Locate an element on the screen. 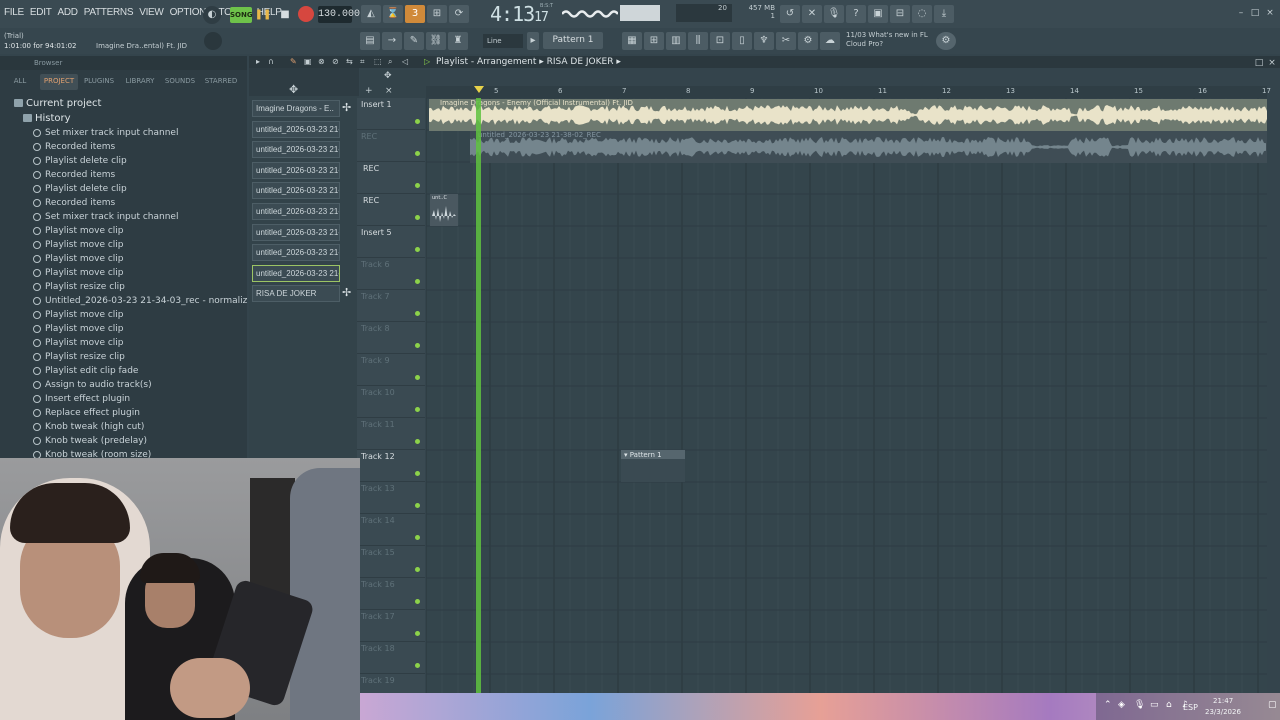 The image size is (1280, 720). step-seq-icon: ⊞ is located at coordinates (654, 41).